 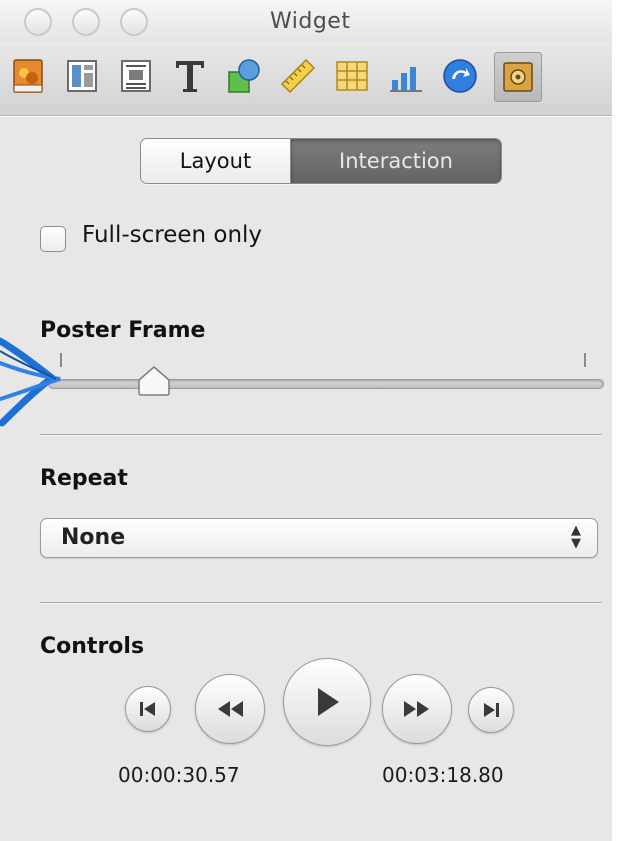 I want to click on table-icon, so click(x=352, y=76).